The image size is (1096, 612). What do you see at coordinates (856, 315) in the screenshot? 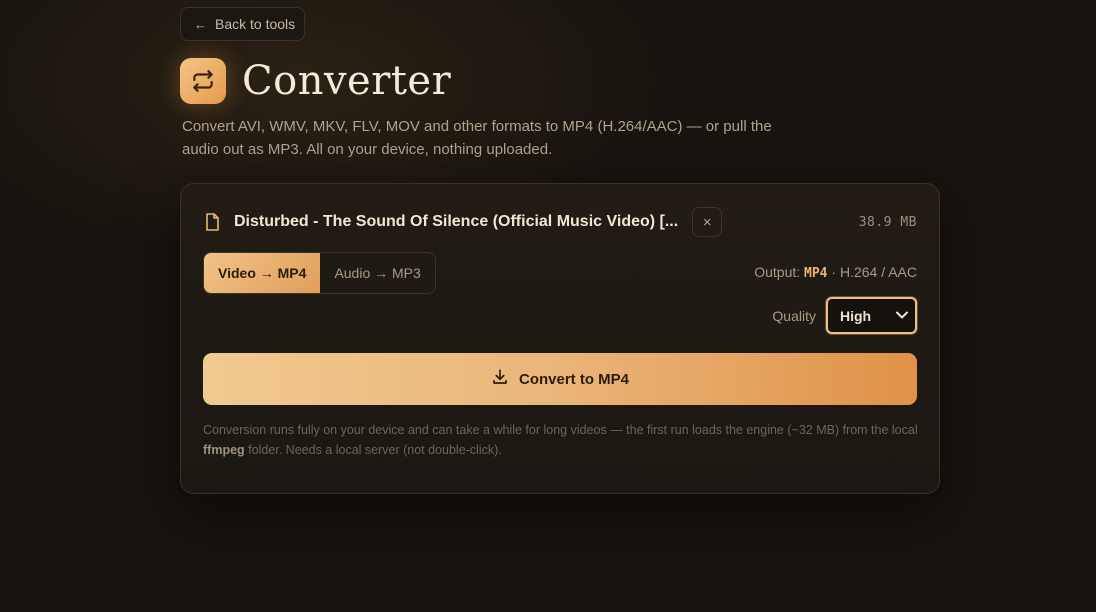
I see `quality-selected-value: High` at bounding box center [856, 315].